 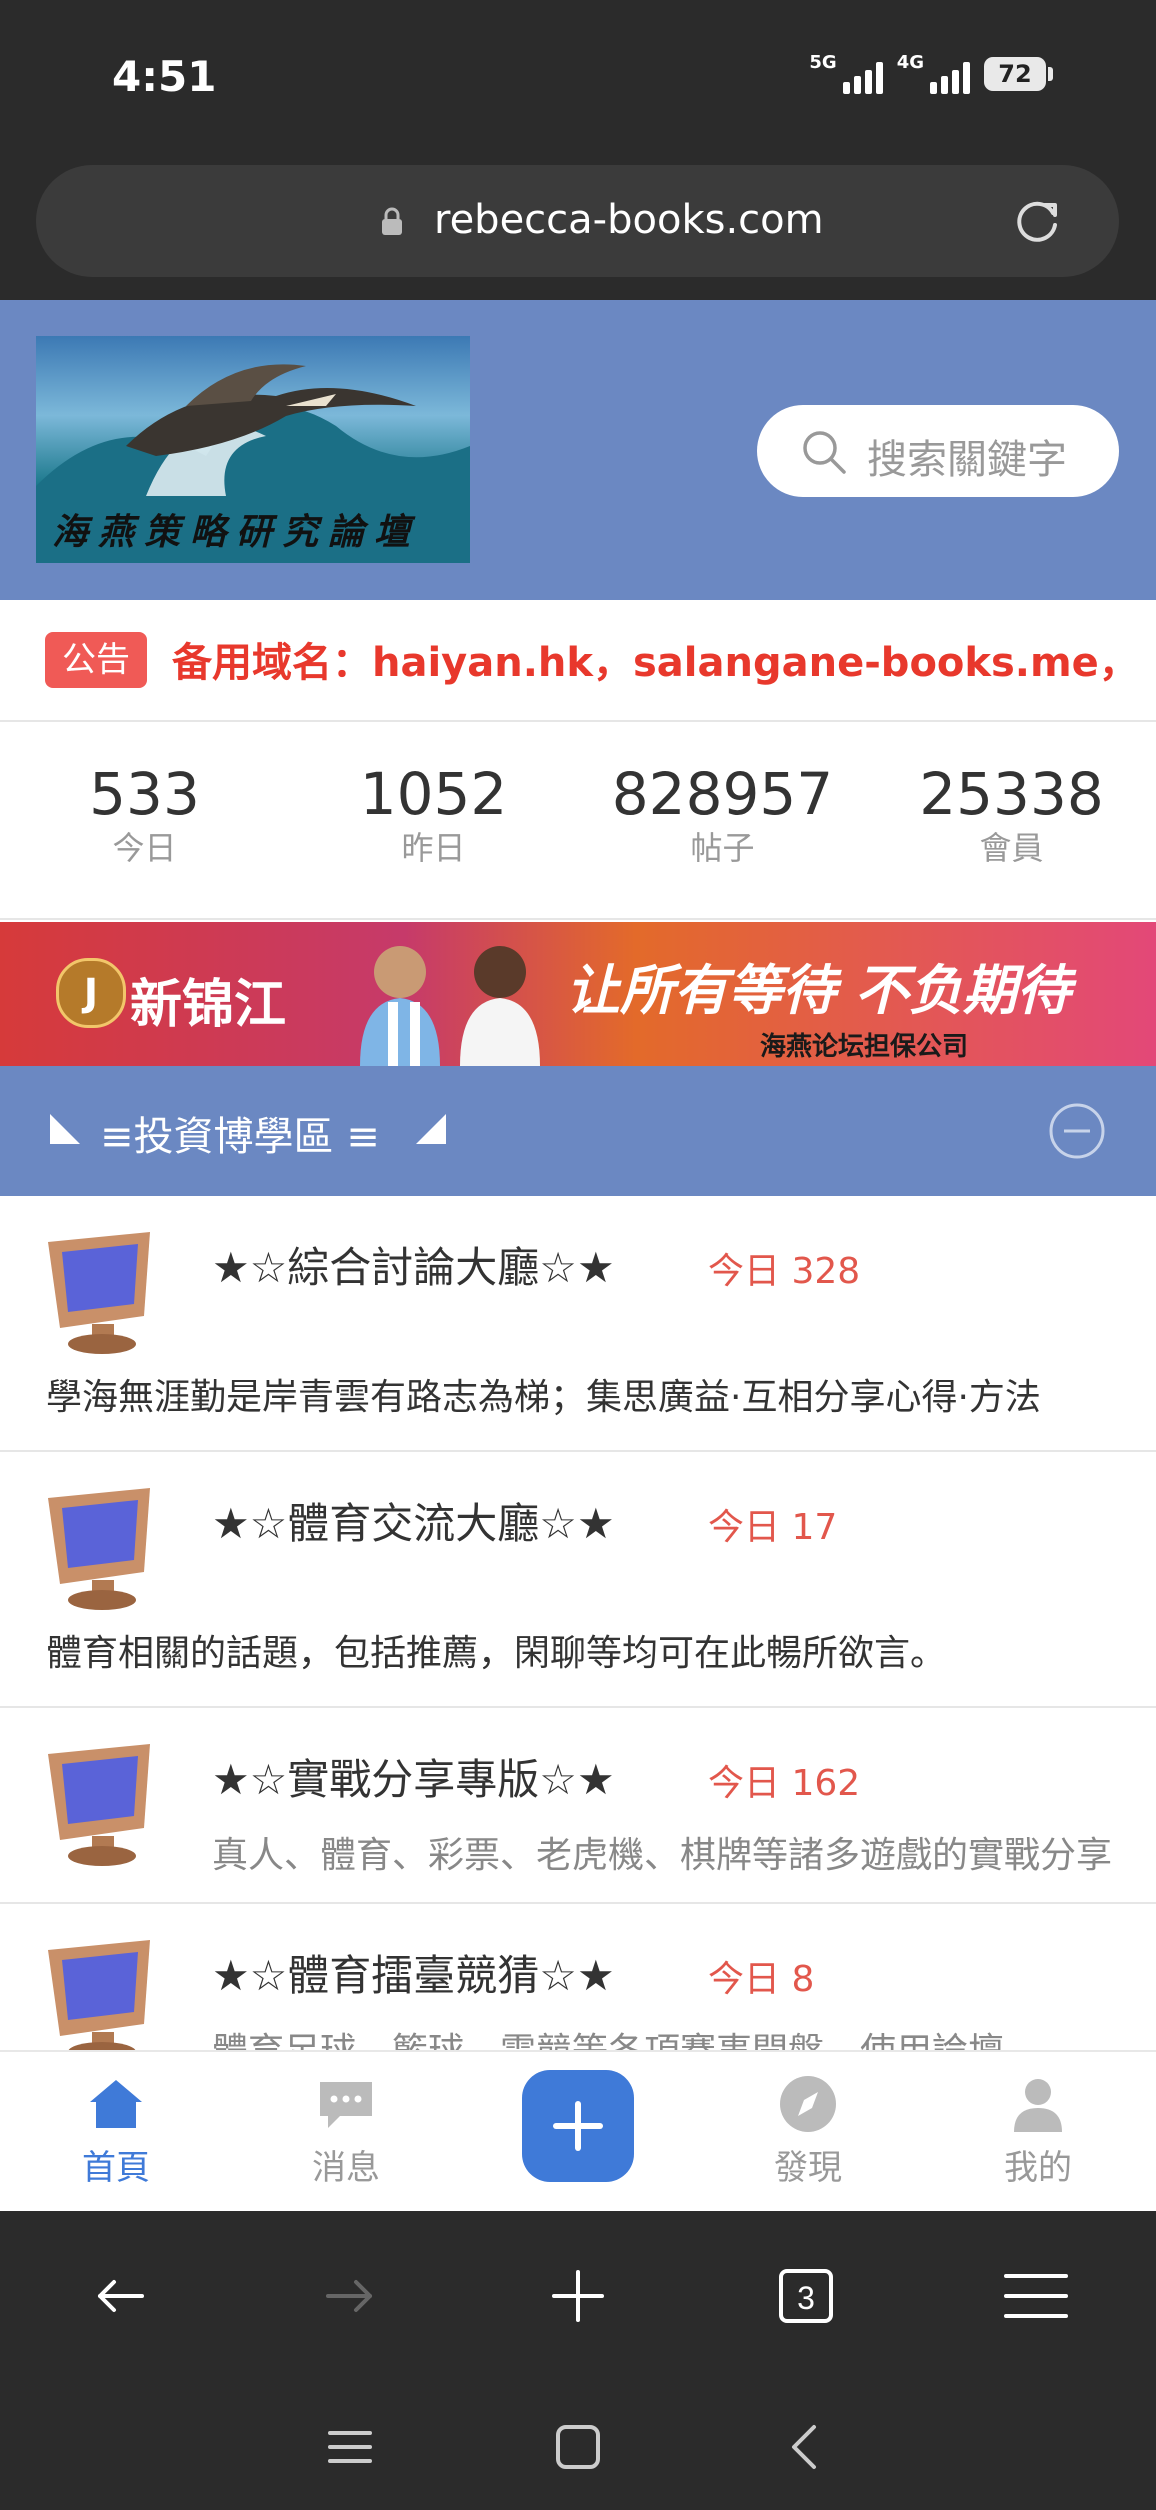 I want to click on battery-icon: 72, so click(x=1018, y=74).